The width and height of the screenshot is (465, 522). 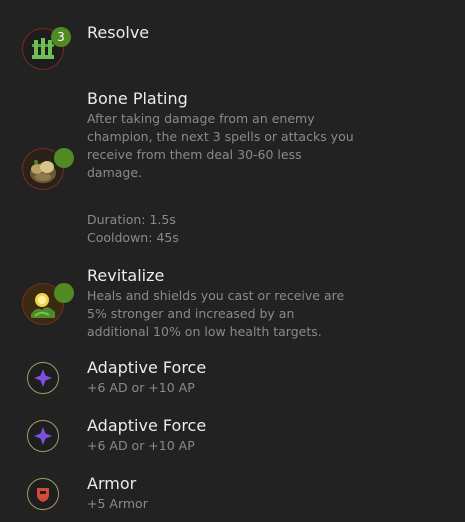 What do you see at coordinates (46, 49) in the screenshot?
I see `resolve-tree-icon-wrap: 3` at bounding box center [46, 49].